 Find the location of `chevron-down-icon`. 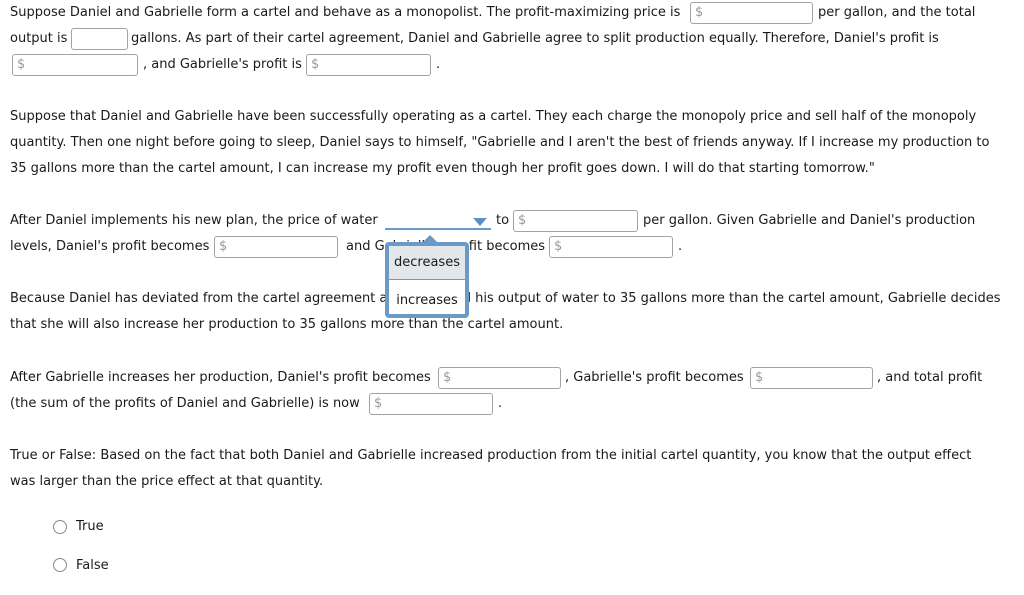

chevron-down-icon is located at coordinates (480, 222).